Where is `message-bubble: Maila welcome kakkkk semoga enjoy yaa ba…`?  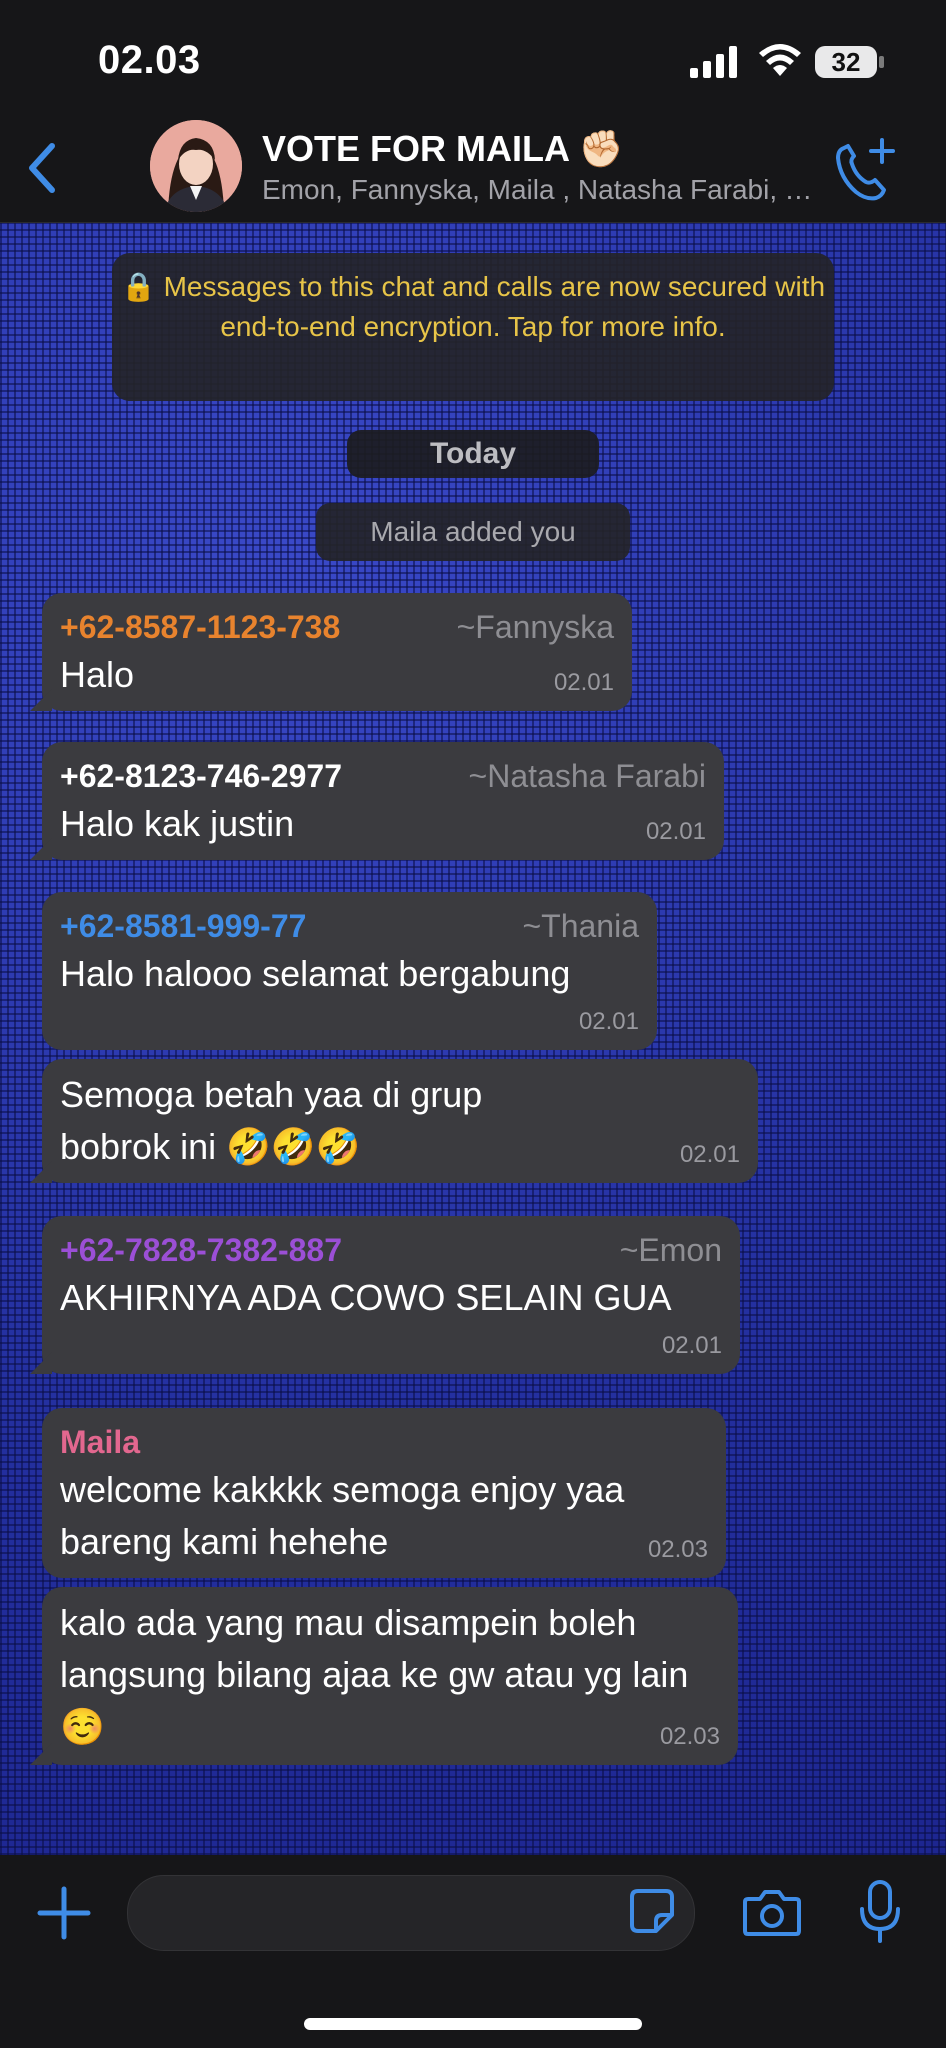
message-bubble: Maila welcome kakkkk semoga enjoy yaa ba… is located at coordinates (384, 1493).